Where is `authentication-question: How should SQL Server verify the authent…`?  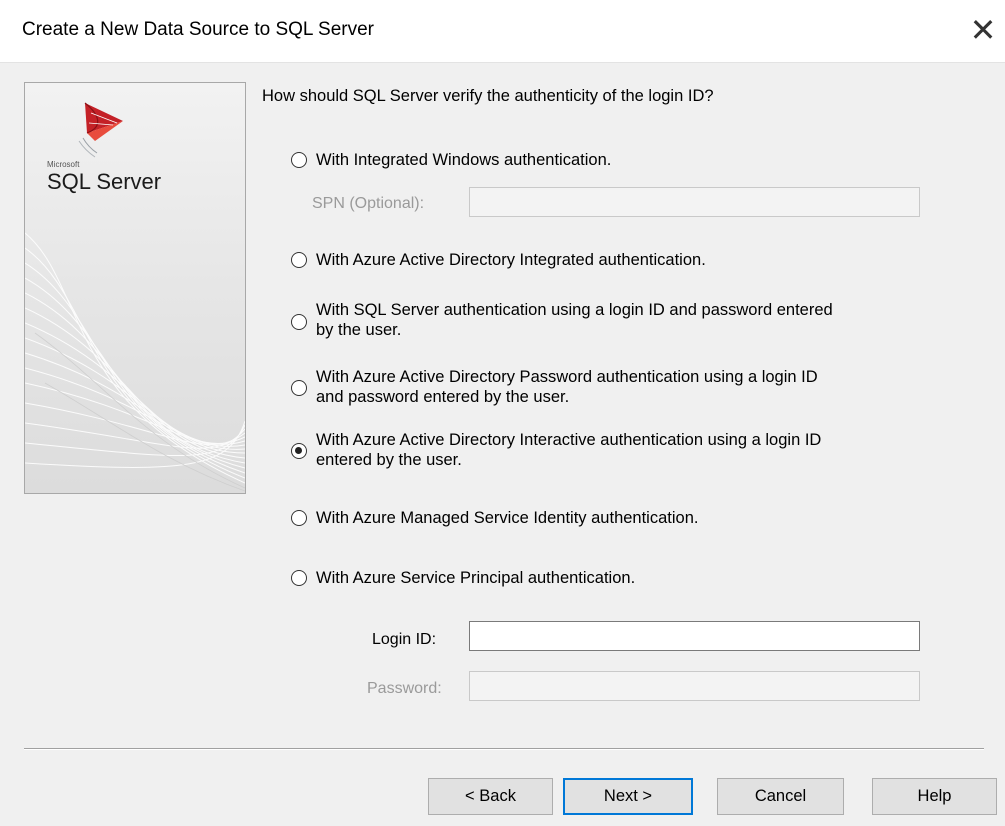 authentication-question: How should SQL Server verify the authent… is located at coordinates (488, 96).